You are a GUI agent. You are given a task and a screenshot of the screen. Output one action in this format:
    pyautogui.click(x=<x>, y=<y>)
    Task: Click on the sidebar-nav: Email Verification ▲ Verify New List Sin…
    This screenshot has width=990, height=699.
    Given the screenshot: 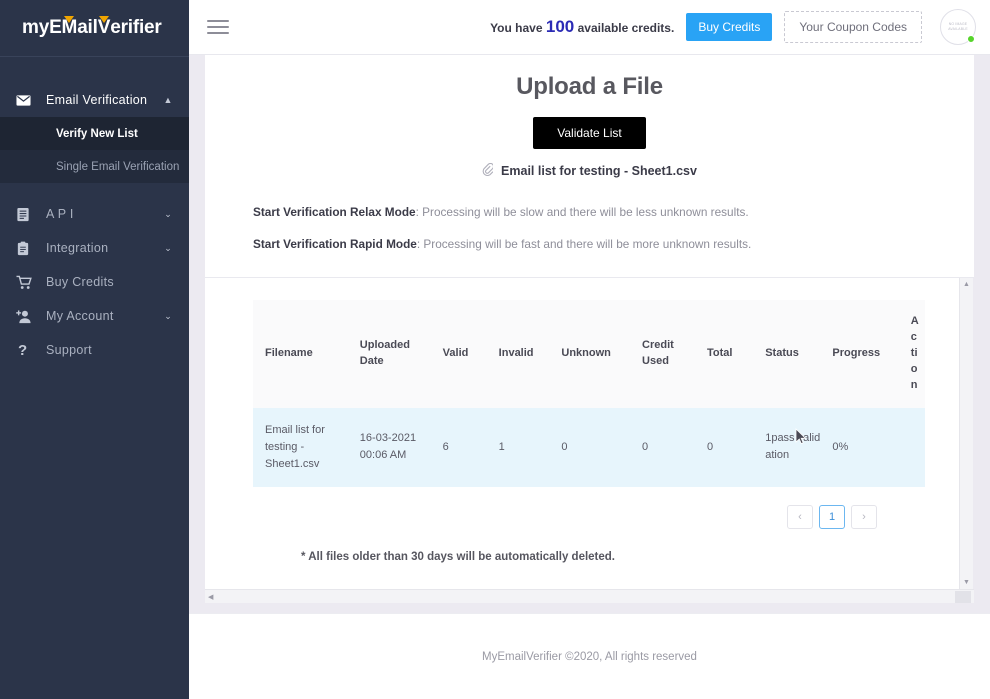 What is the action you would take?
    pyautogui.click(x=94, y=212)
    